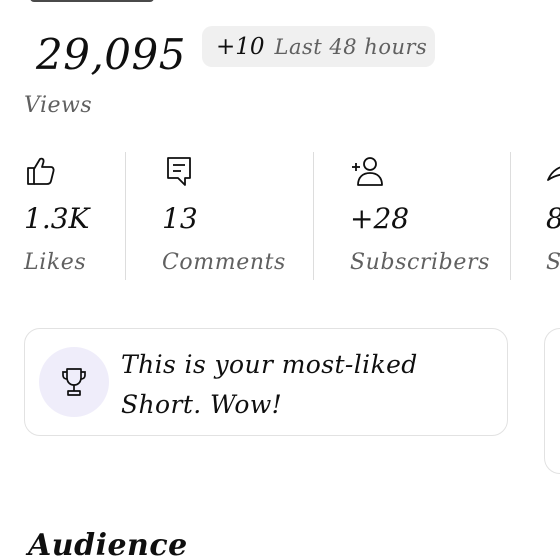 The height and width of the screenshot is (560, 560). What do you see at coordinates (420, 262) in the screenshot?
I see `subscribers-label: Subscribers` at bounding box center [420, 262].